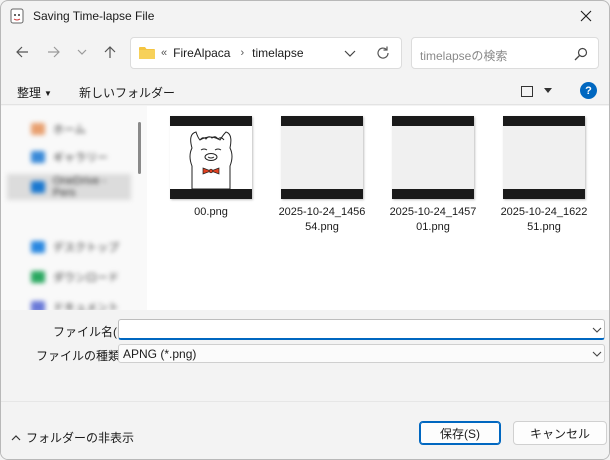 The width and height of the screenshot is (610, 460). I want to click on file-name: 2025-10-24_145701.png, so click(433, 219).